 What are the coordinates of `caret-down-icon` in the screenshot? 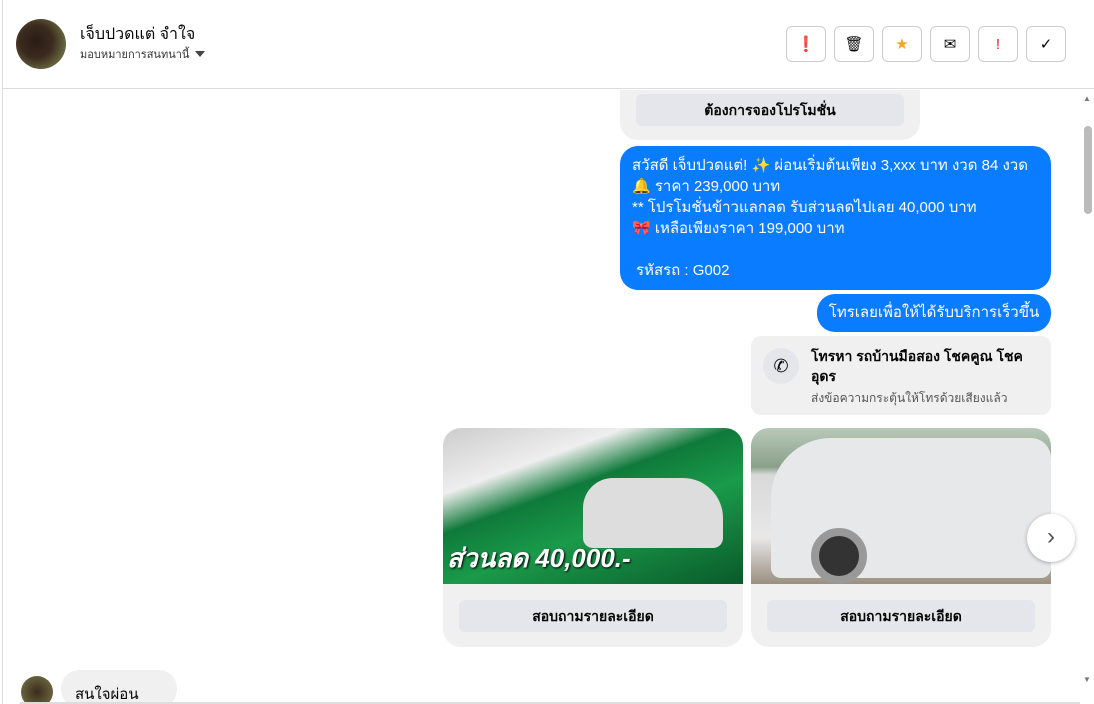 It's located at (200, 54).